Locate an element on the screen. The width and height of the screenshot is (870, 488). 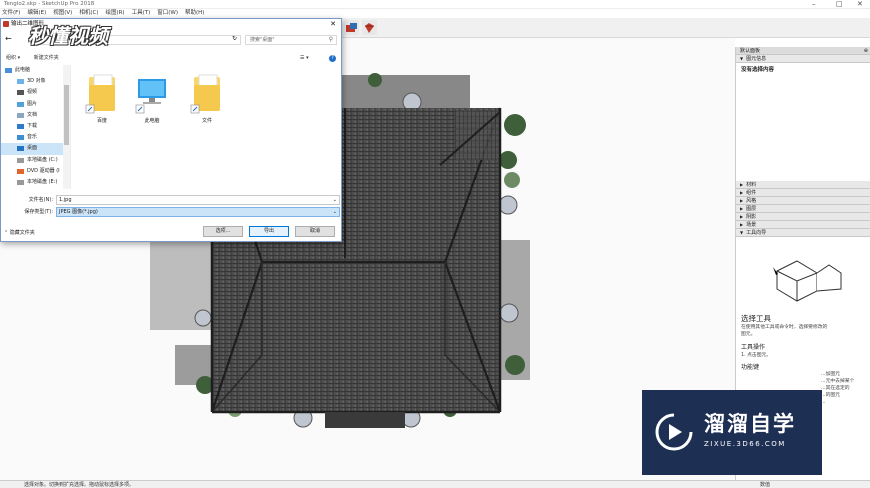
video-logo: 秒懂视频 is located at coordinates (108, 40).